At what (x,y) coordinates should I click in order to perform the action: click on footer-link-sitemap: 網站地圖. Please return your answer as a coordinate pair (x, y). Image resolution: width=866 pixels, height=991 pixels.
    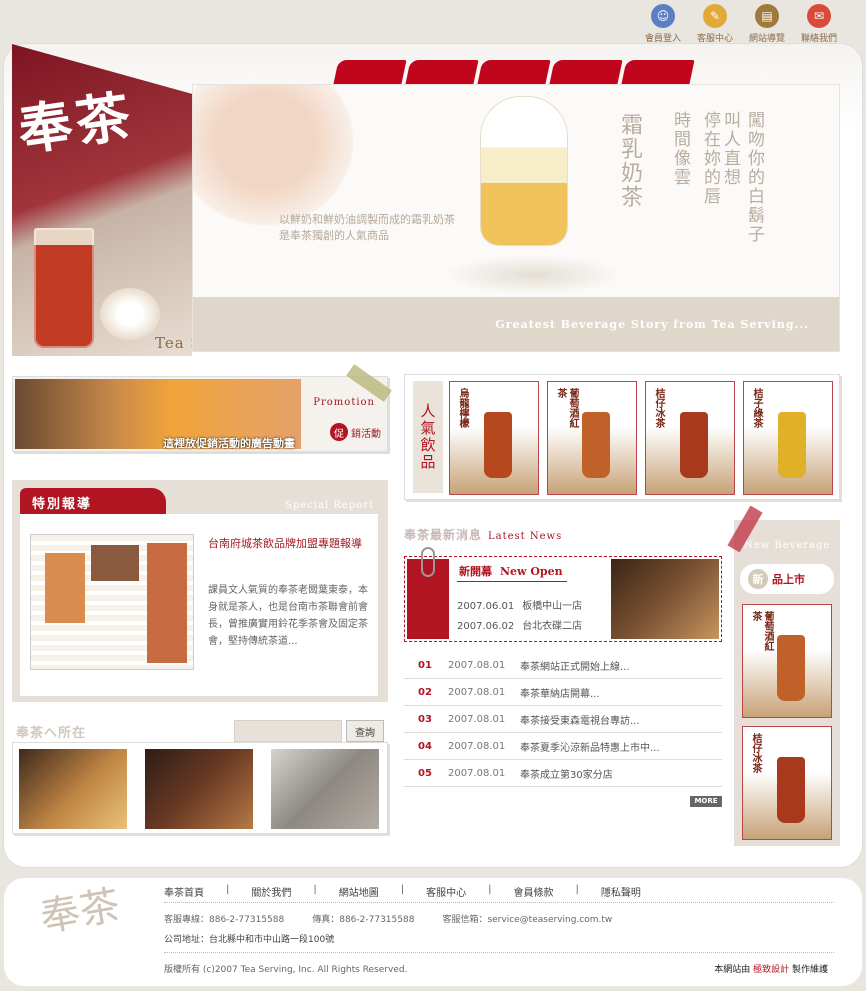
    Looking at the image, I should click on (359, 891).